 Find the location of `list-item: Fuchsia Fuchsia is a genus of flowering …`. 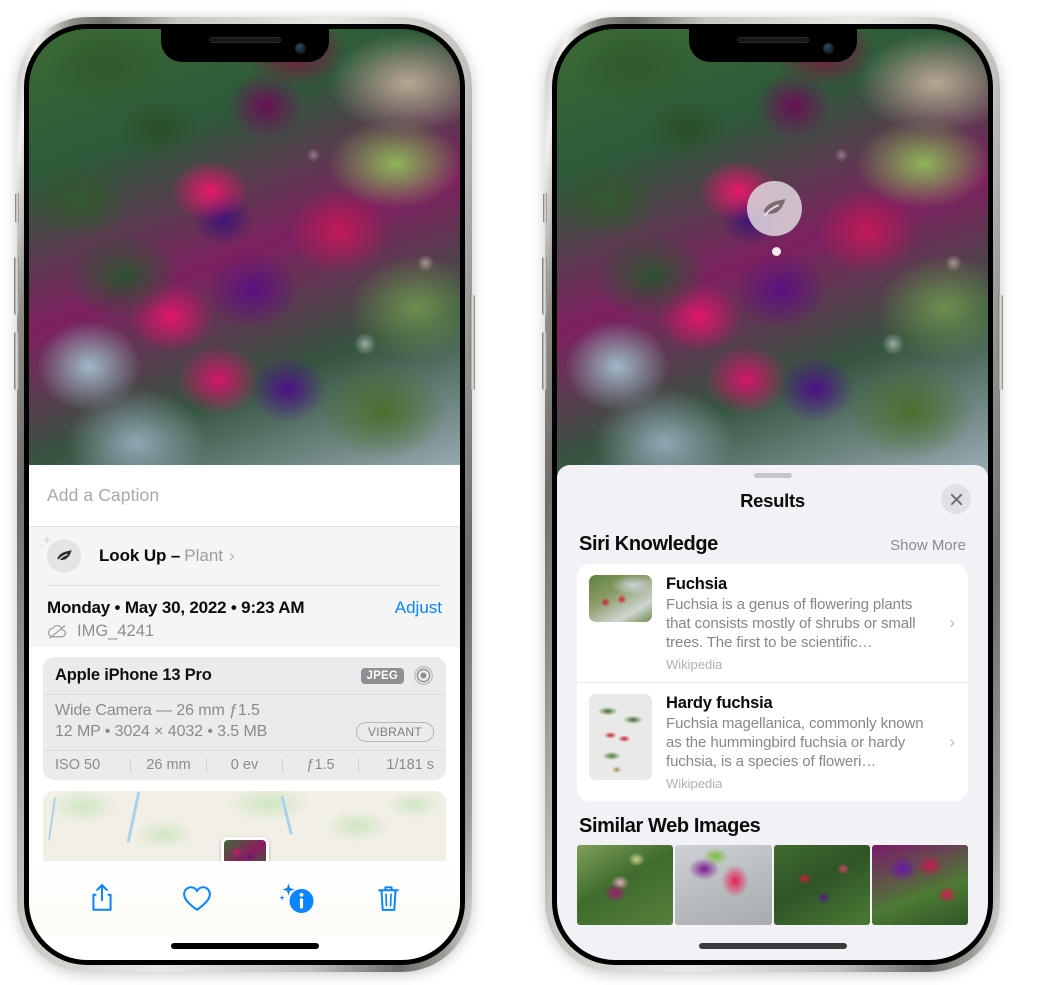

list-item: Fuchsia Fuchsia is a genus of flowering … is located at coordinates (772, 623).